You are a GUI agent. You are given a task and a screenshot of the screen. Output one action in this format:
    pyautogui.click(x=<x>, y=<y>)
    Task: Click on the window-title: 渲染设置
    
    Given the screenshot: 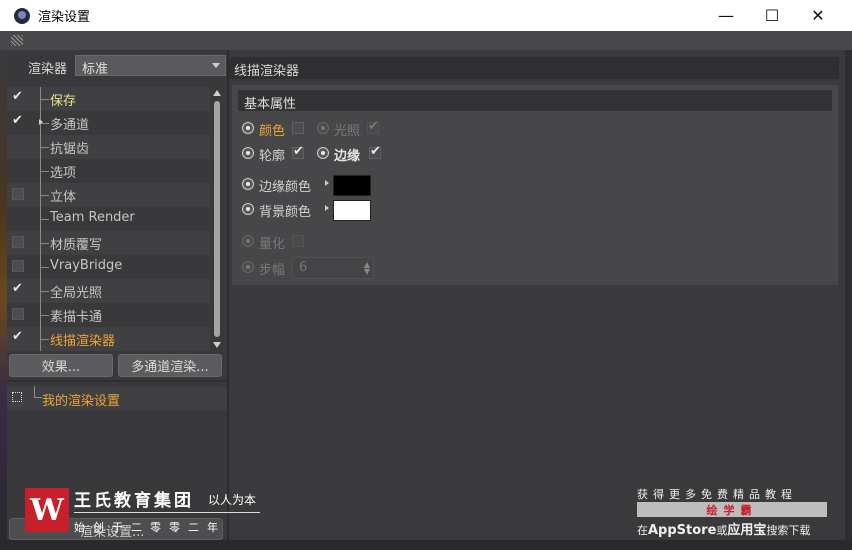 What is the action you would take?
    pyautogui.click(x=64, y=17)
    